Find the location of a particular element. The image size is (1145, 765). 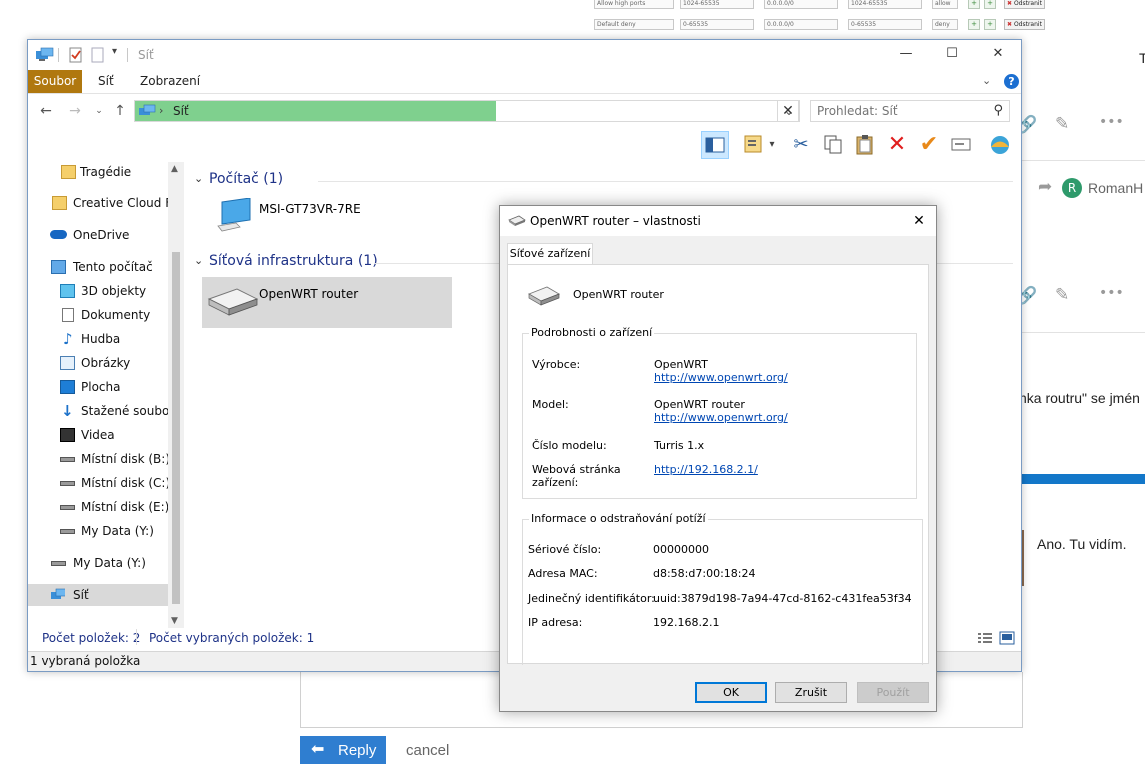

maximize-button: ☐ is located at coordinates (952, 55).